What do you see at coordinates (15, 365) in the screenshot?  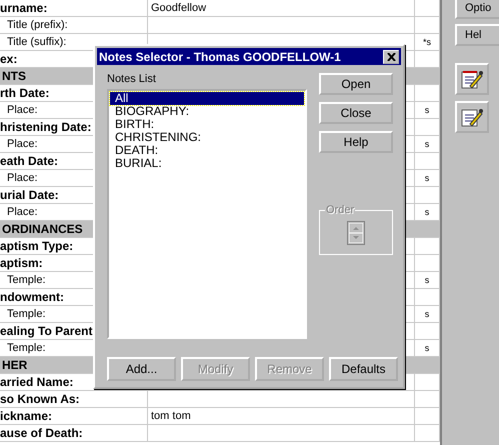 I see `section-title: HER` at bounding box center [15, 365].